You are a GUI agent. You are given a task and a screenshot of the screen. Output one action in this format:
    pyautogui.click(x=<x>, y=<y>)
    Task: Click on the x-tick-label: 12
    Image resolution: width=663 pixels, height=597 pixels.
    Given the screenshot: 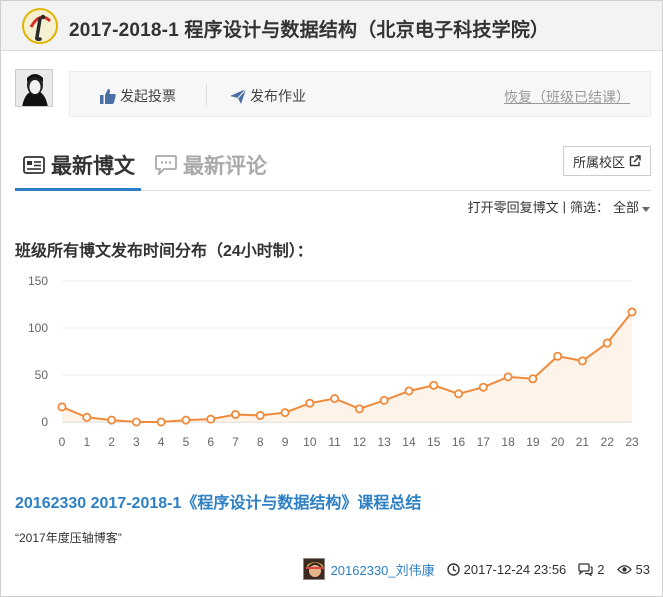 What is the action you would take?
    pyautogui.click(x=360, y=442)
    